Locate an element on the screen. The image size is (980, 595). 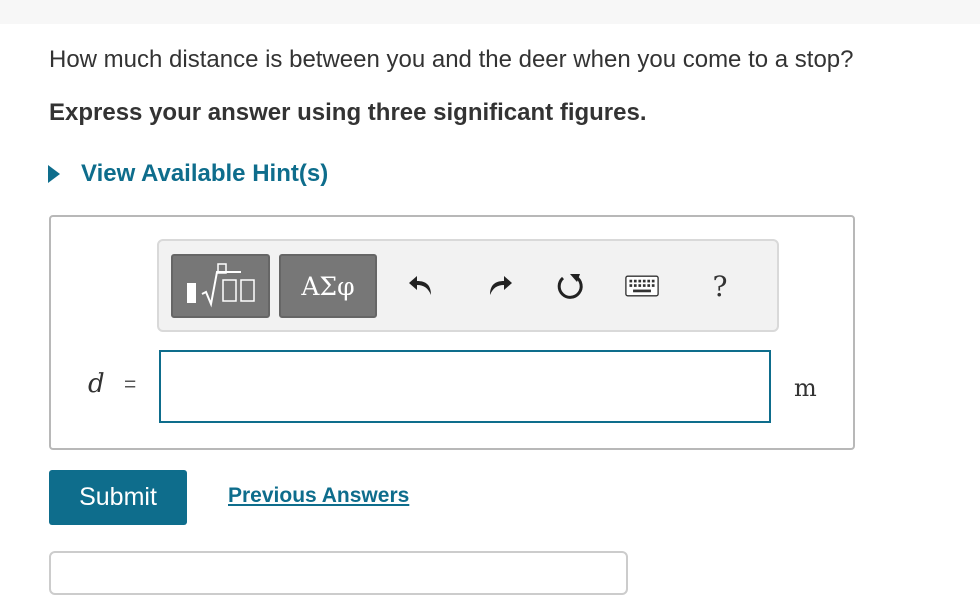
keyboard-icon is located at coordinates (642, 286).